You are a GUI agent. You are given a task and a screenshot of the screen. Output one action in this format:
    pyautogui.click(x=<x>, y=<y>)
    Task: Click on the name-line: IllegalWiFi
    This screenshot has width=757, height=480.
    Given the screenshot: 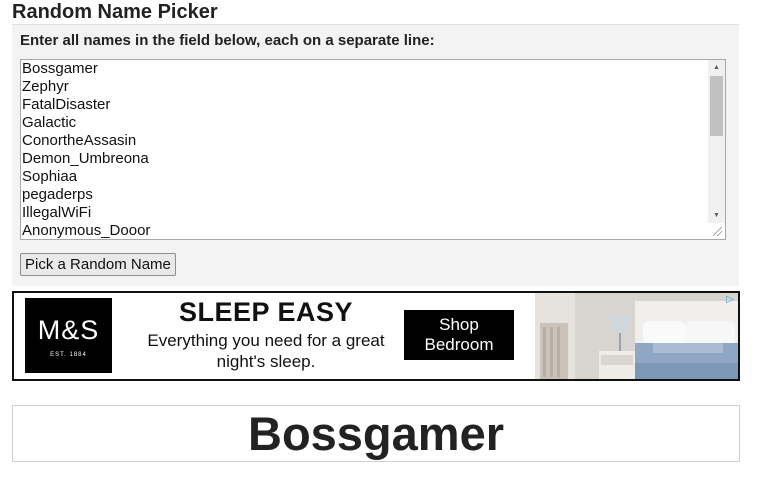 What is the action you would take?
    pyautogui.click(x=57, y=212)
    